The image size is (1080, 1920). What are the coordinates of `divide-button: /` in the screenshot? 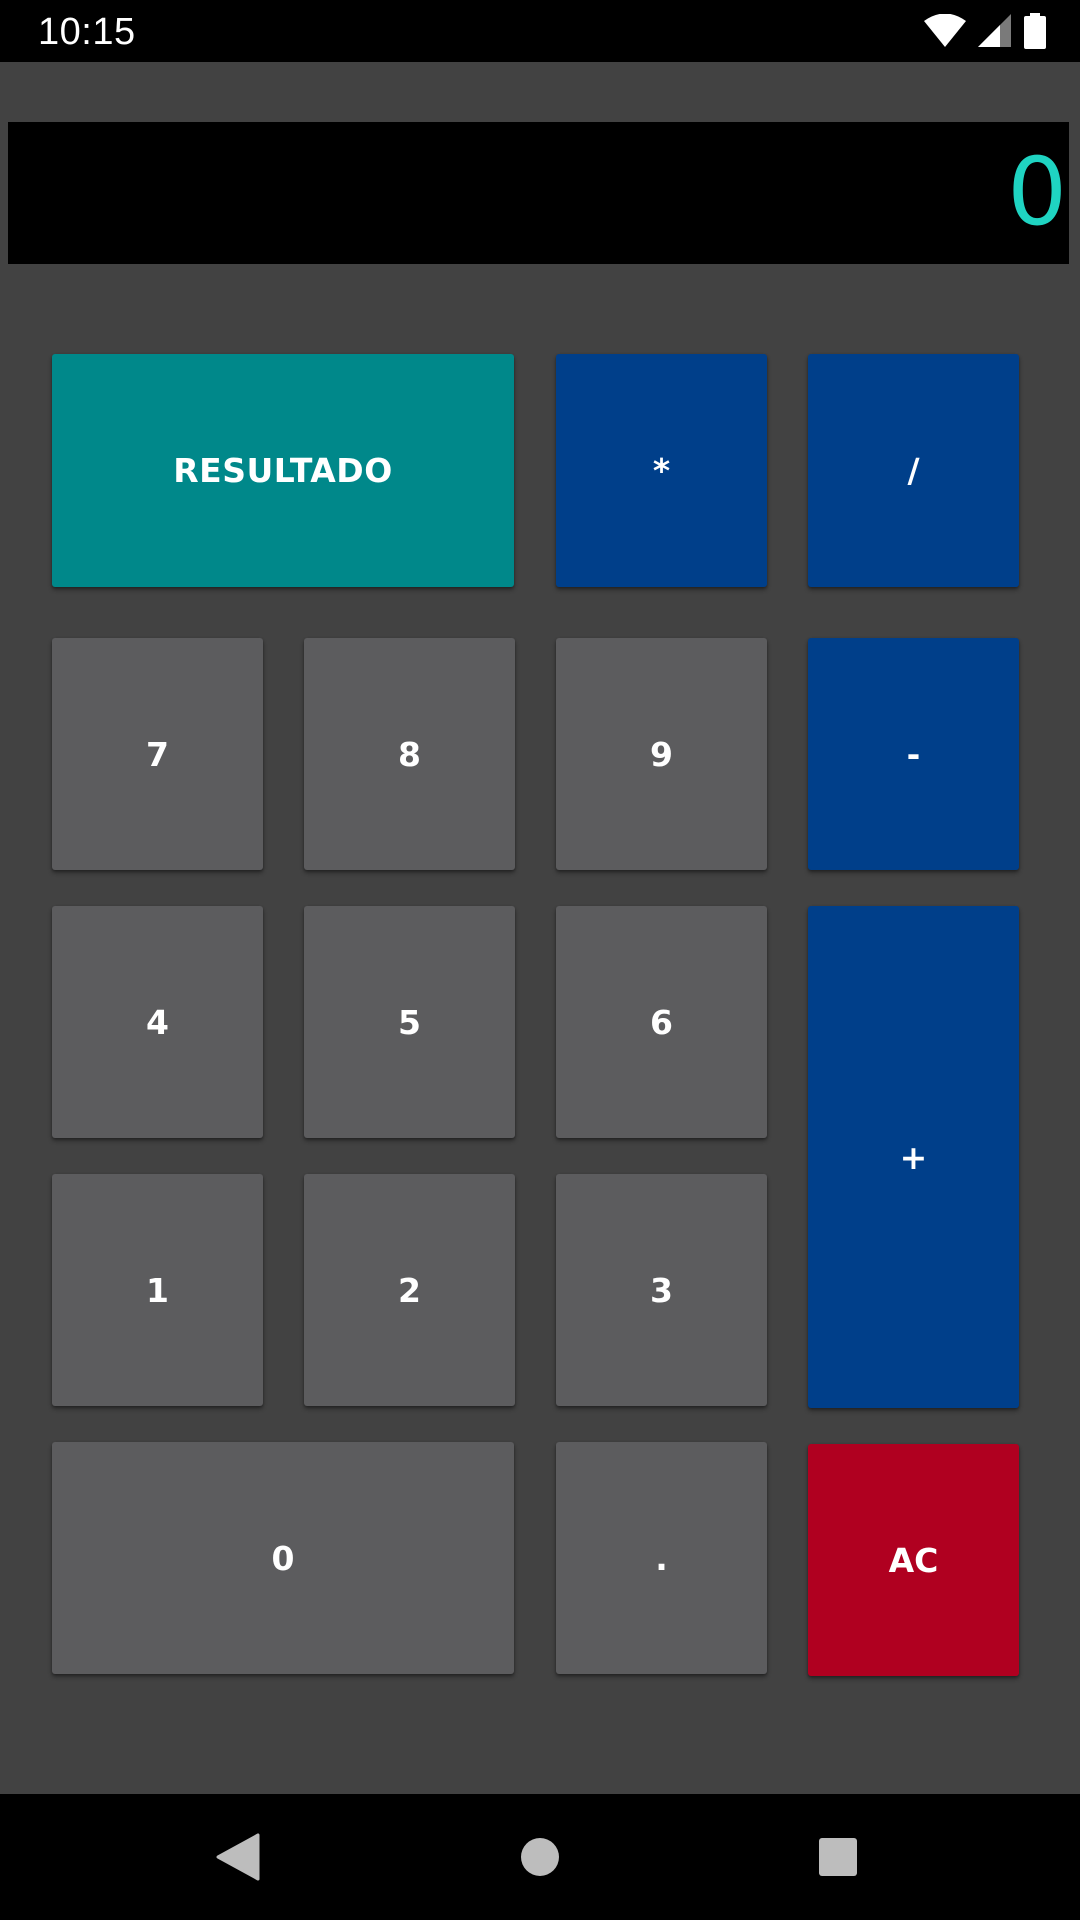 It's located at (913, 470).